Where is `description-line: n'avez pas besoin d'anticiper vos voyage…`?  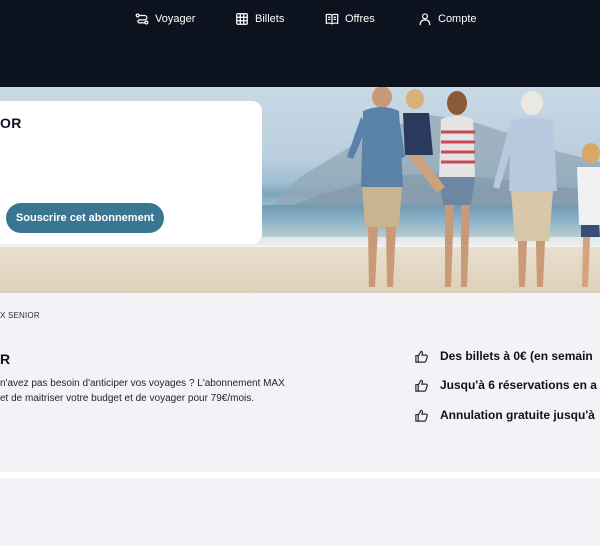 description-line: n'avez pas besoin d'anticiper vos voyage… is located at coordinates (142, 383).